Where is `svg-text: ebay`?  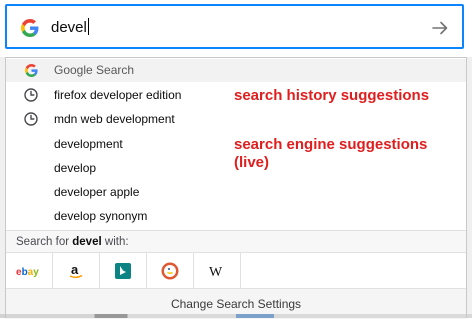
svg-text: ebay is located at coordinates (27, 272).